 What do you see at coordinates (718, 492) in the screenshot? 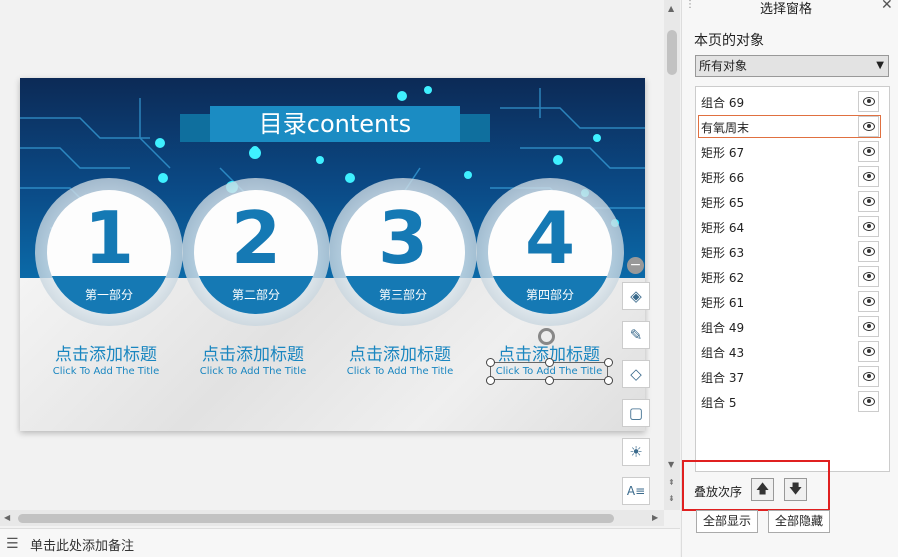
I see `order-label: 叠放次序` at bounding box center [718, 492].